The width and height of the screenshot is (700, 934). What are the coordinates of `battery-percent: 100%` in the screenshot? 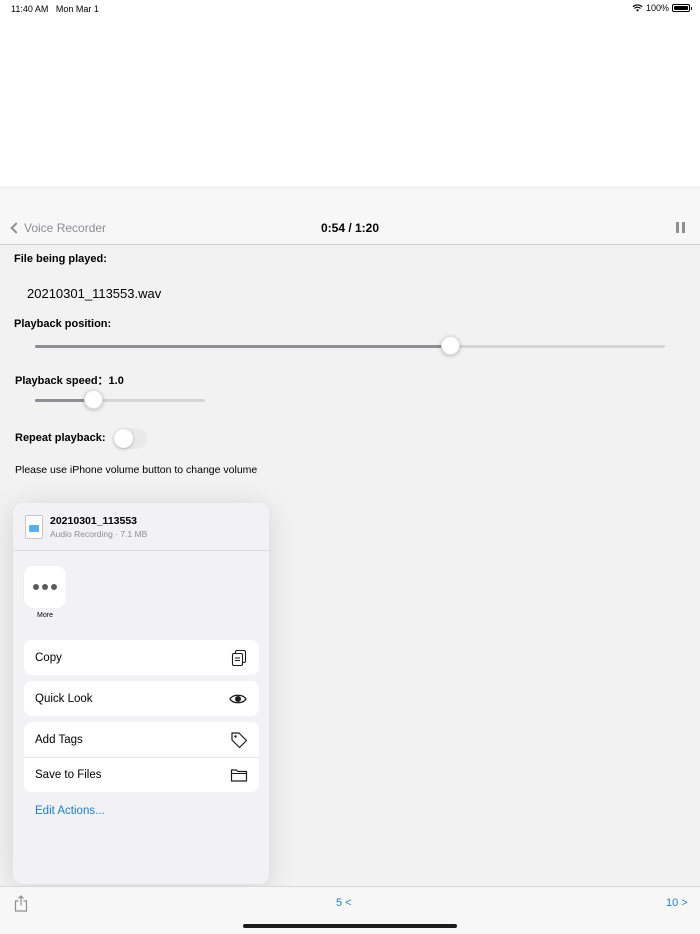 It's located at (657, 8).